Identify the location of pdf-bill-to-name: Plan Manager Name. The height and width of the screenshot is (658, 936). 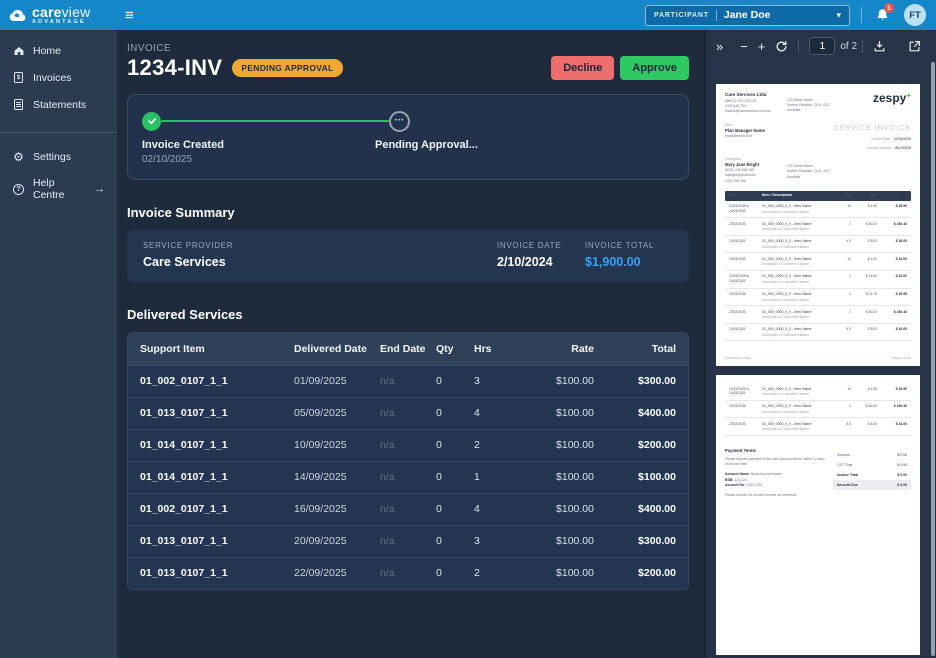
(745, 131).